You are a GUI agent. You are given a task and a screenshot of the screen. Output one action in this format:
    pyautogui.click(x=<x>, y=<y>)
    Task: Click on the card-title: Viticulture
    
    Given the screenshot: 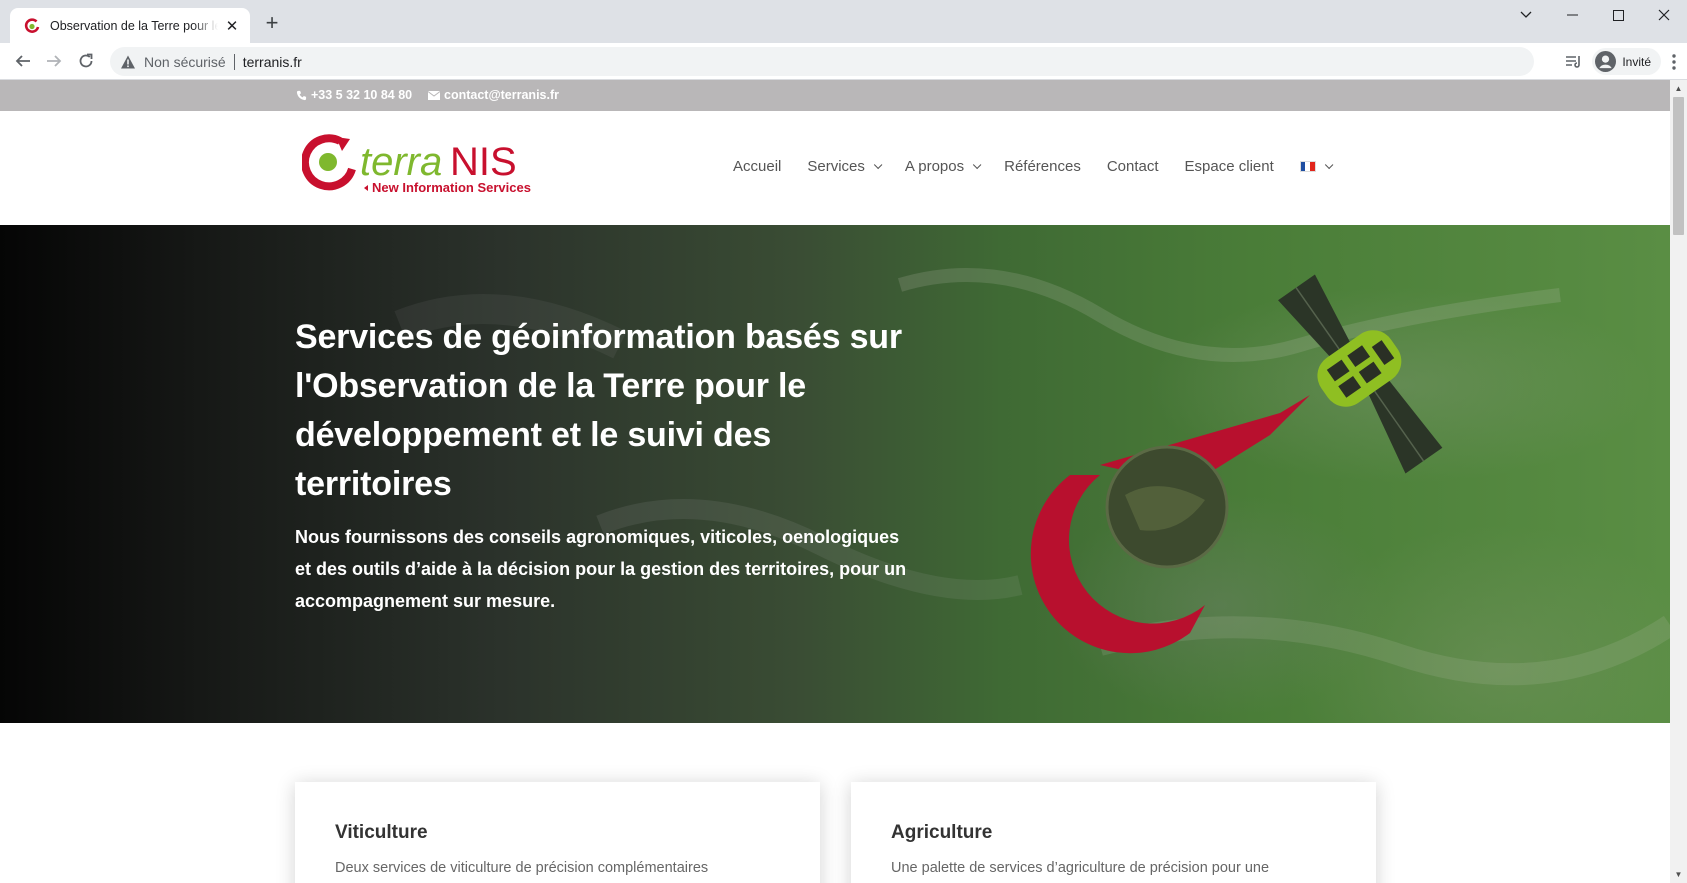 What is the action you would take?
    pyautogui.click(x=381, y=832)
    